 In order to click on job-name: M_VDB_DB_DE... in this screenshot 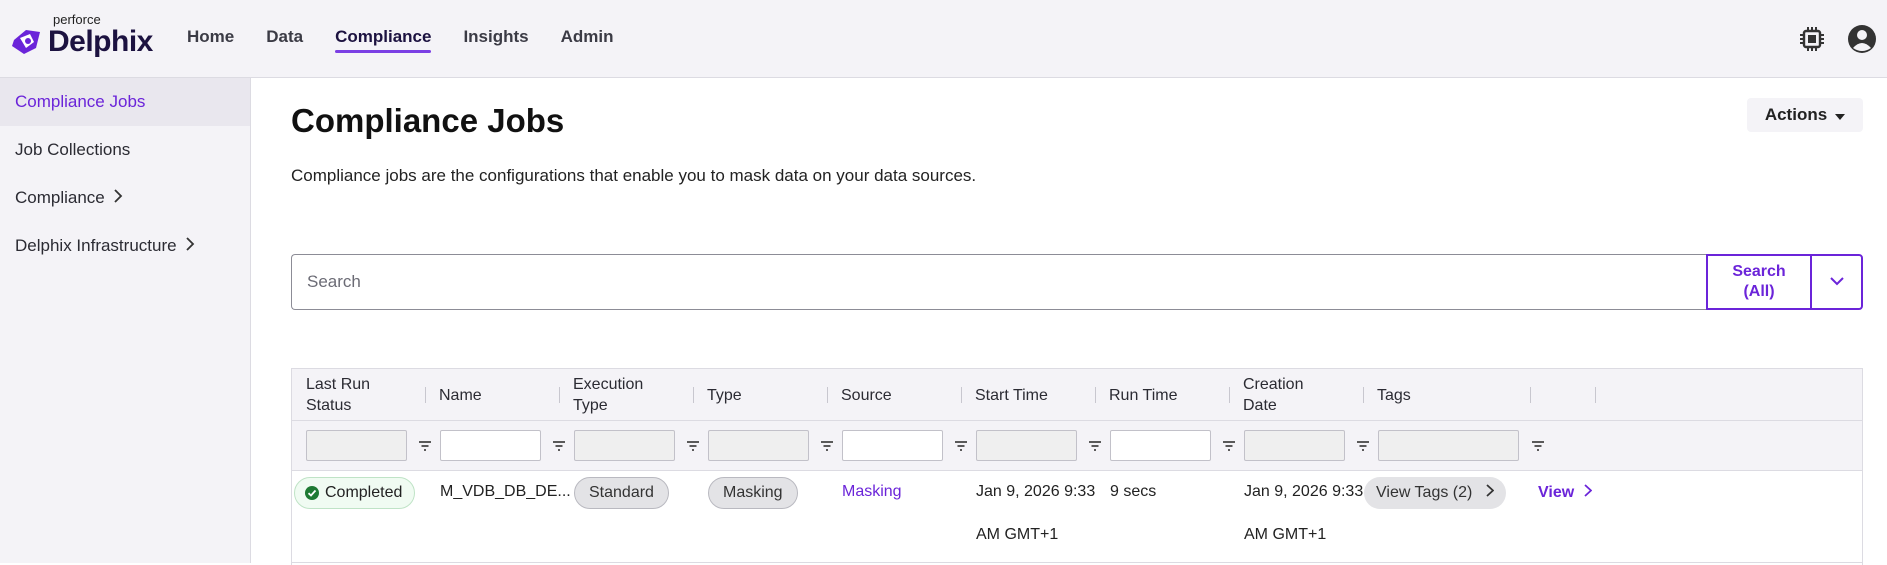, I will do `click(505, 492)`.